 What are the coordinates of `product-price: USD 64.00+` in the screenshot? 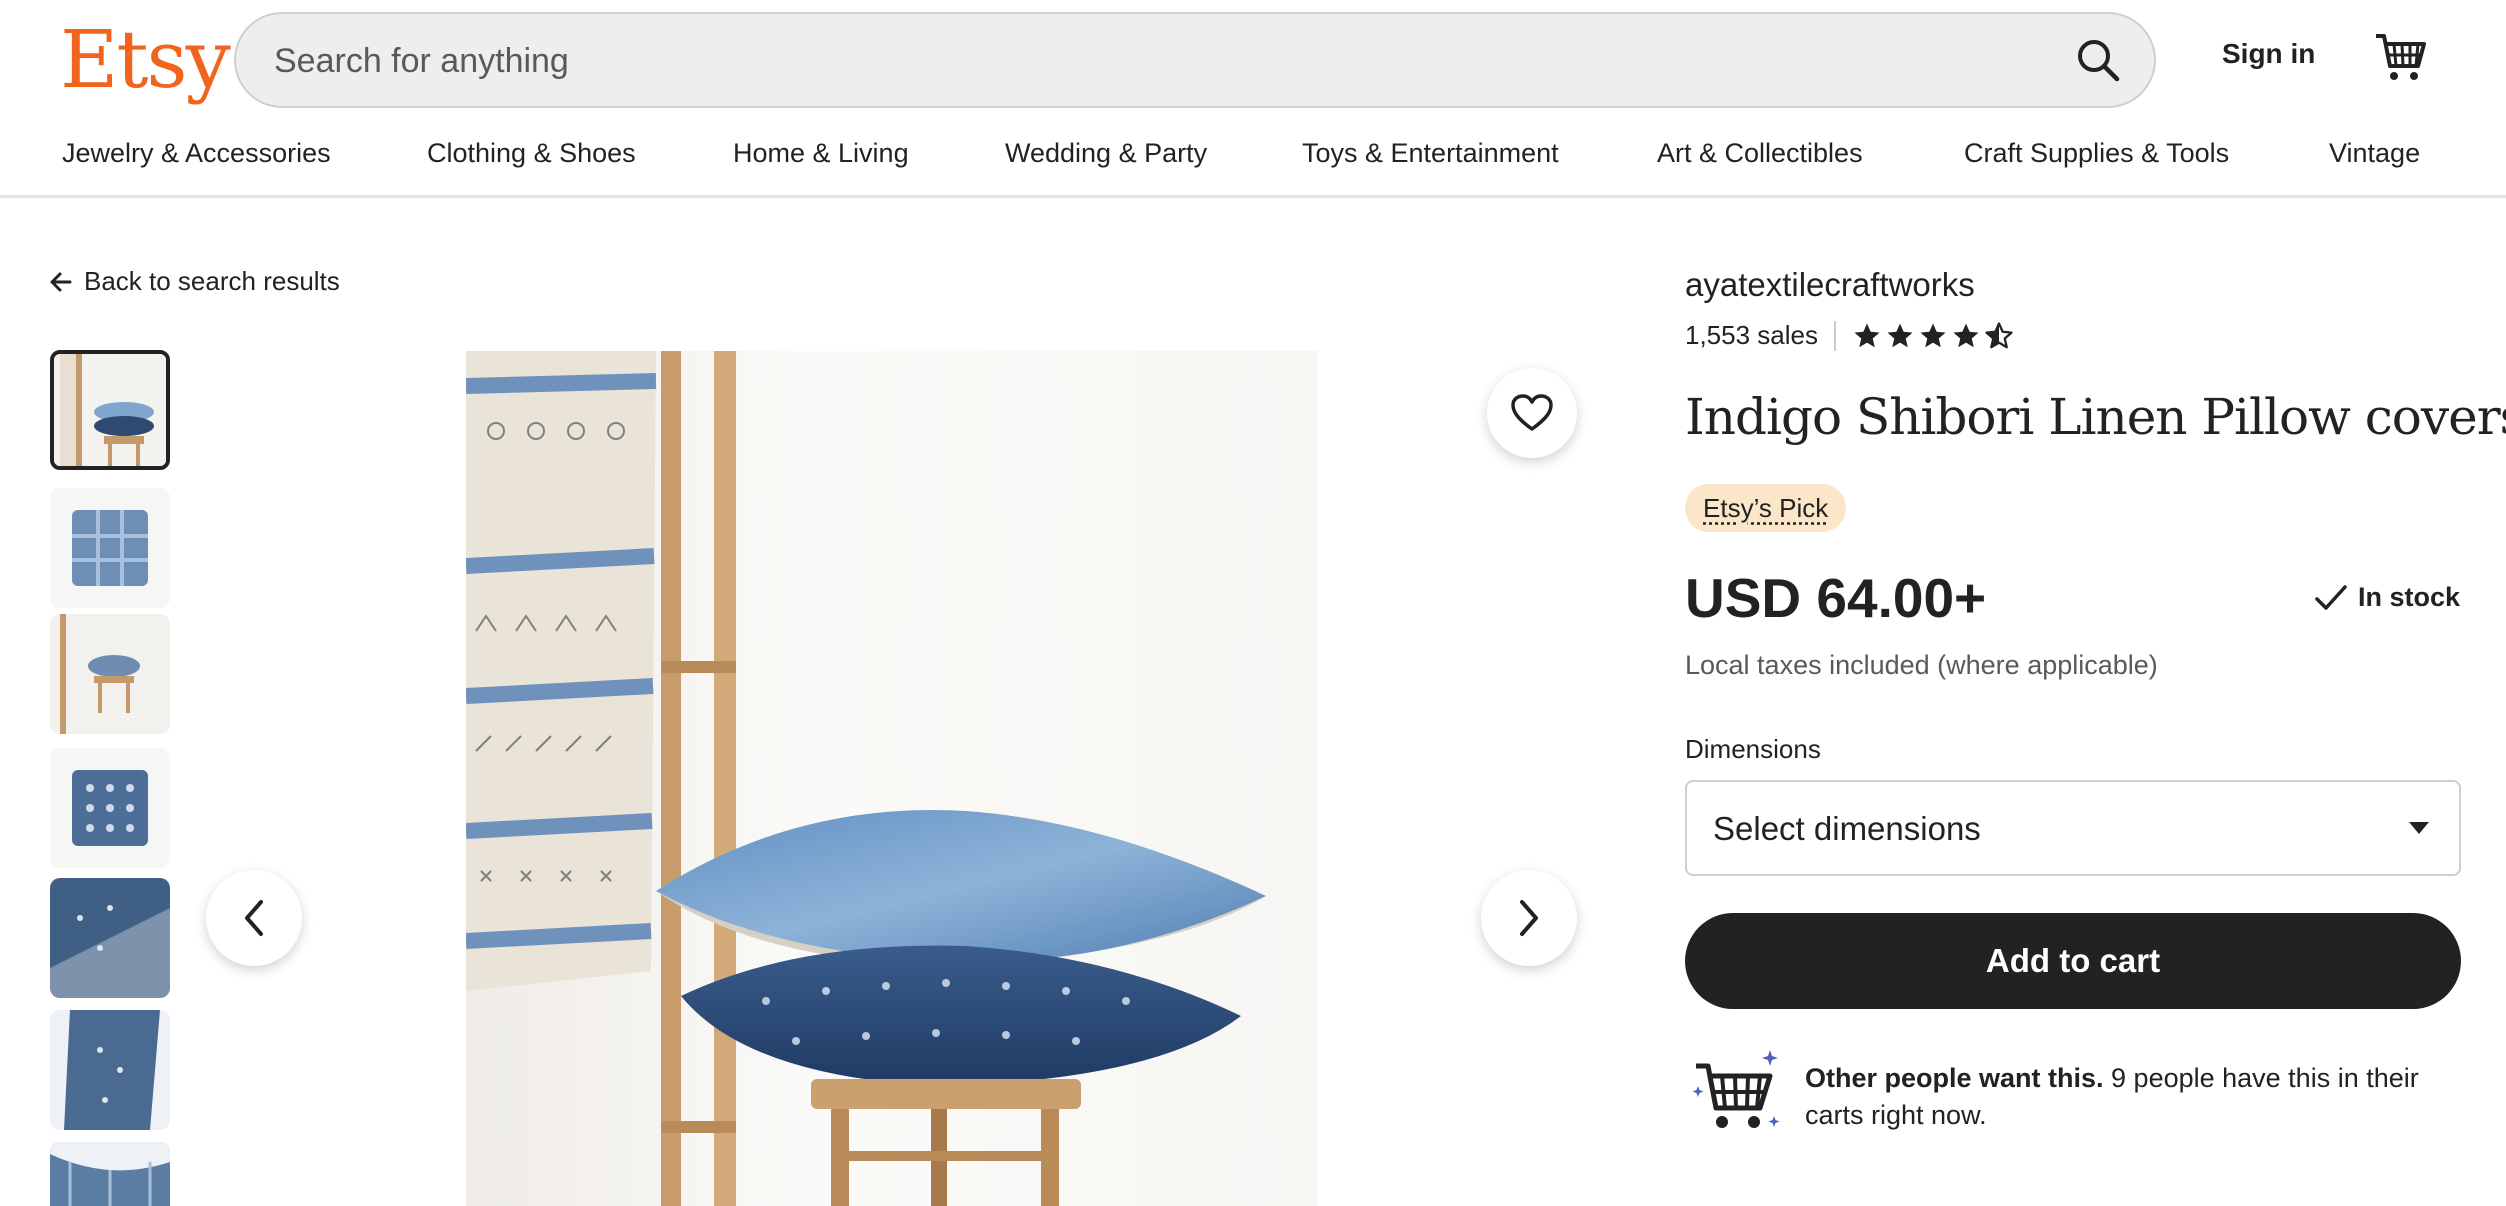 It's located at (1836, 598).